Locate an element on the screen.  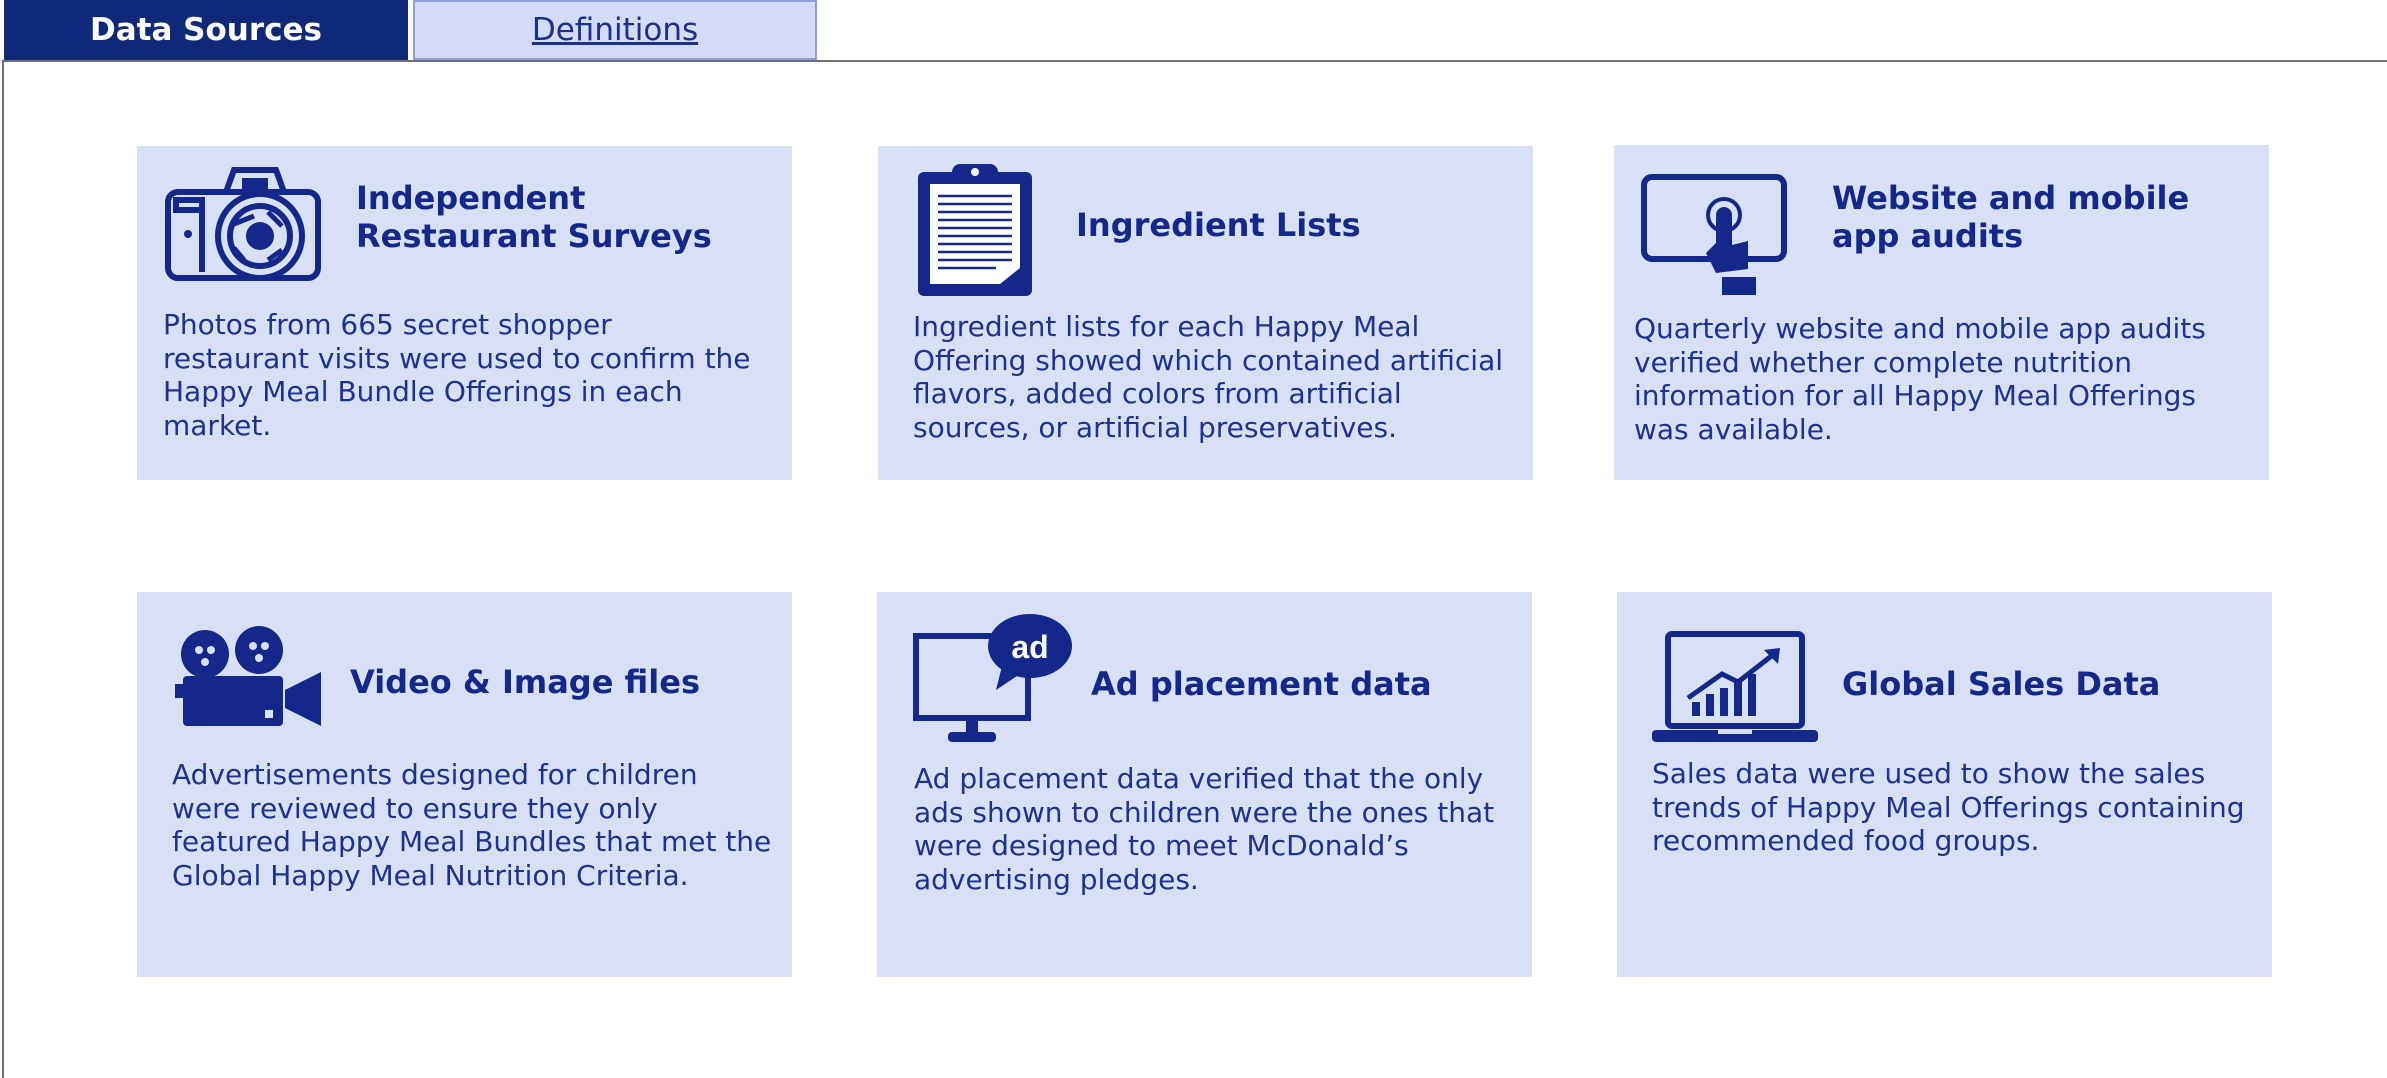
card-title: Global Sales Data is located at coordinates (2001, 684).